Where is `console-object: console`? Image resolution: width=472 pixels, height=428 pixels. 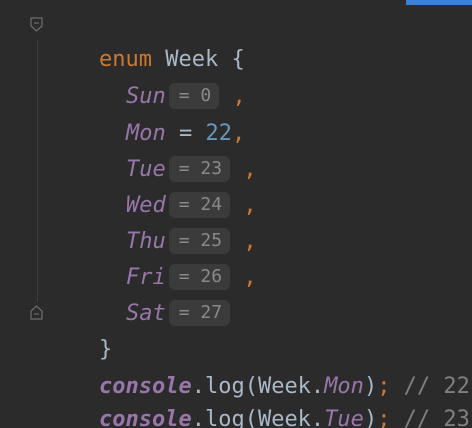 console-object: console is located at coordinates (145, 417).